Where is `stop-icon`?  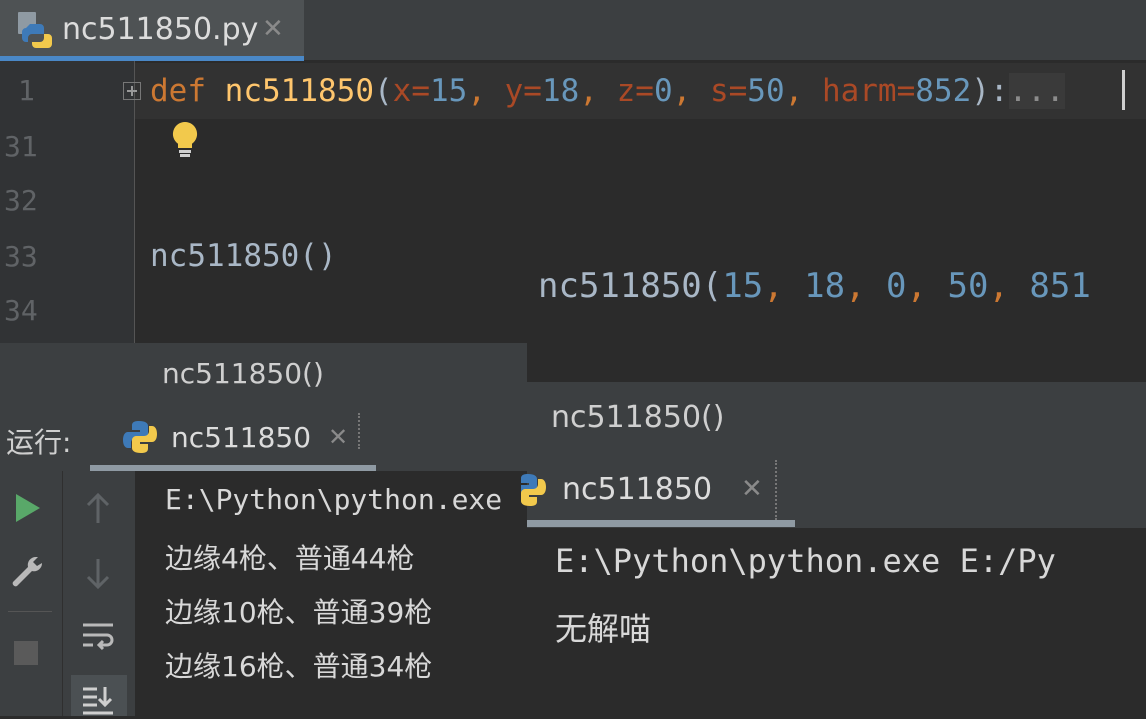
stop-icon is located at coordinates (26, 653).